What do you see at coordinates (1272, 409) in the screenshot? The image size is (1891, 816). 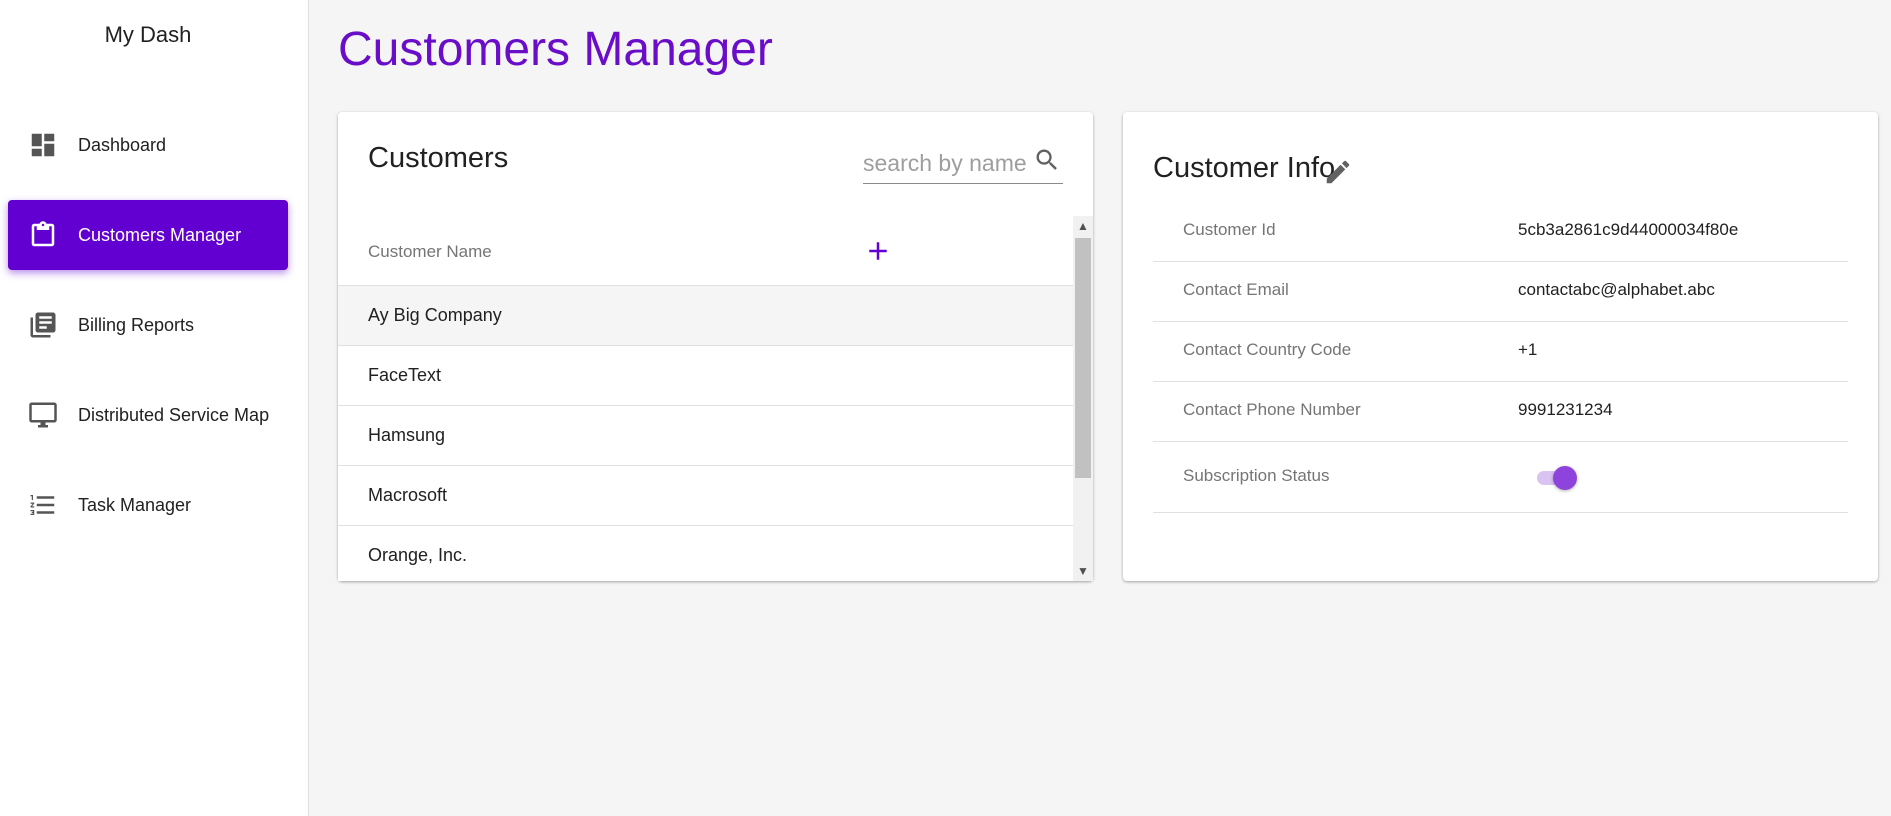 I see `info-label: Contact Phone Number` at bounding box center [1272, 409].